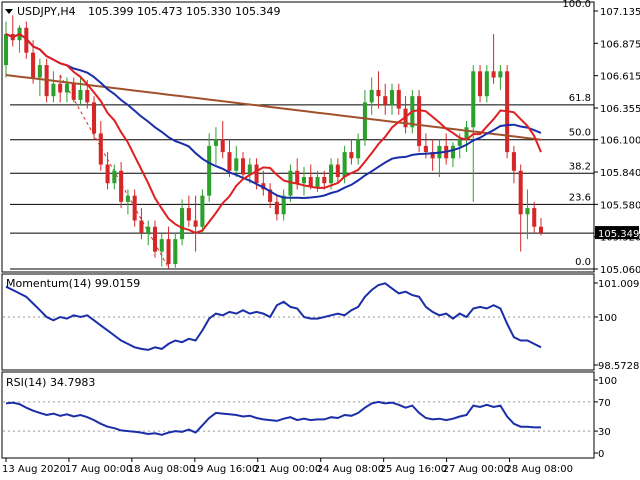  What do you see at coordinates (607, 381) in the screenshot?
I see `rsi-label: 100` at bounding box center [607, 381].